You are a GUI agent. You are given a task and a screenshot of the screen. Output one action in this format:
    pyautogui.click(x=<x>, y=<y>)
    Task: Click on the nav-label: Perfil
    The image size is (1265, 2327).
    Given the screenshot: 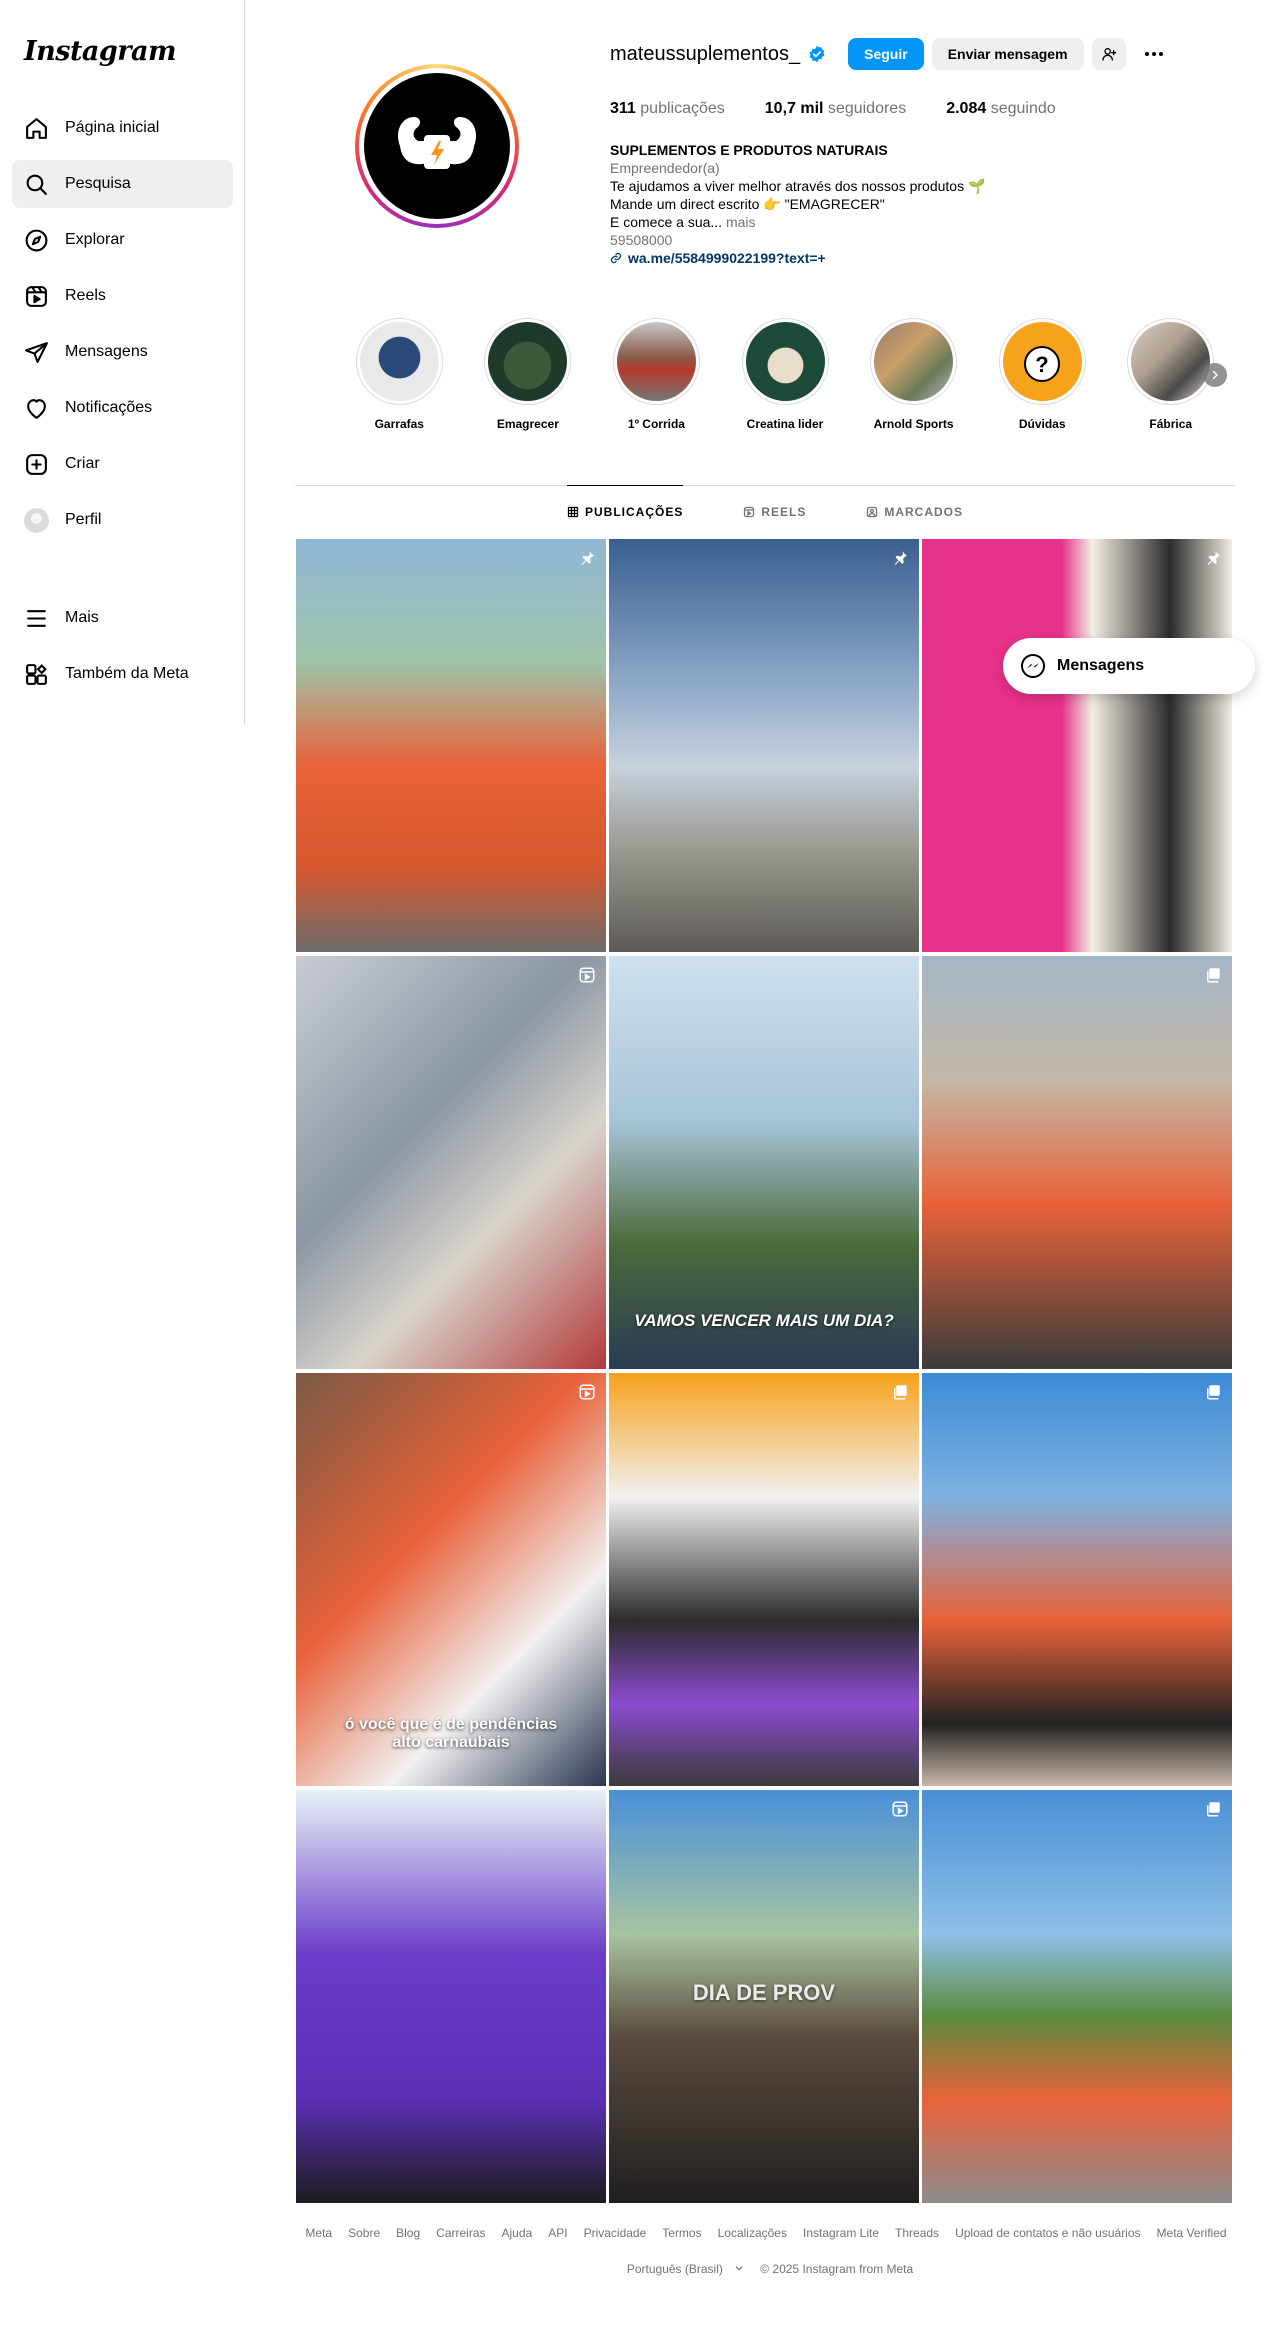 What is the action you would take?
    pyautogui.click(x=83, y=519)
    